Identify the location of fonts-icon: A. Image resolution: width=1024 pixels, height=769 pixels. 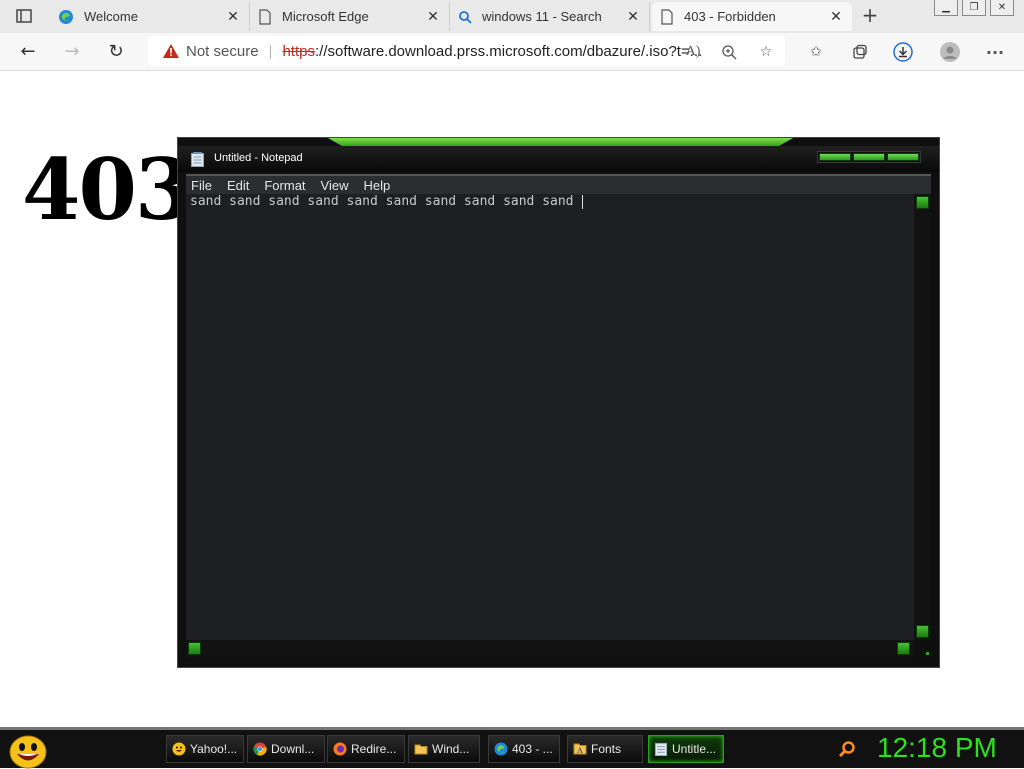
(580, 749).